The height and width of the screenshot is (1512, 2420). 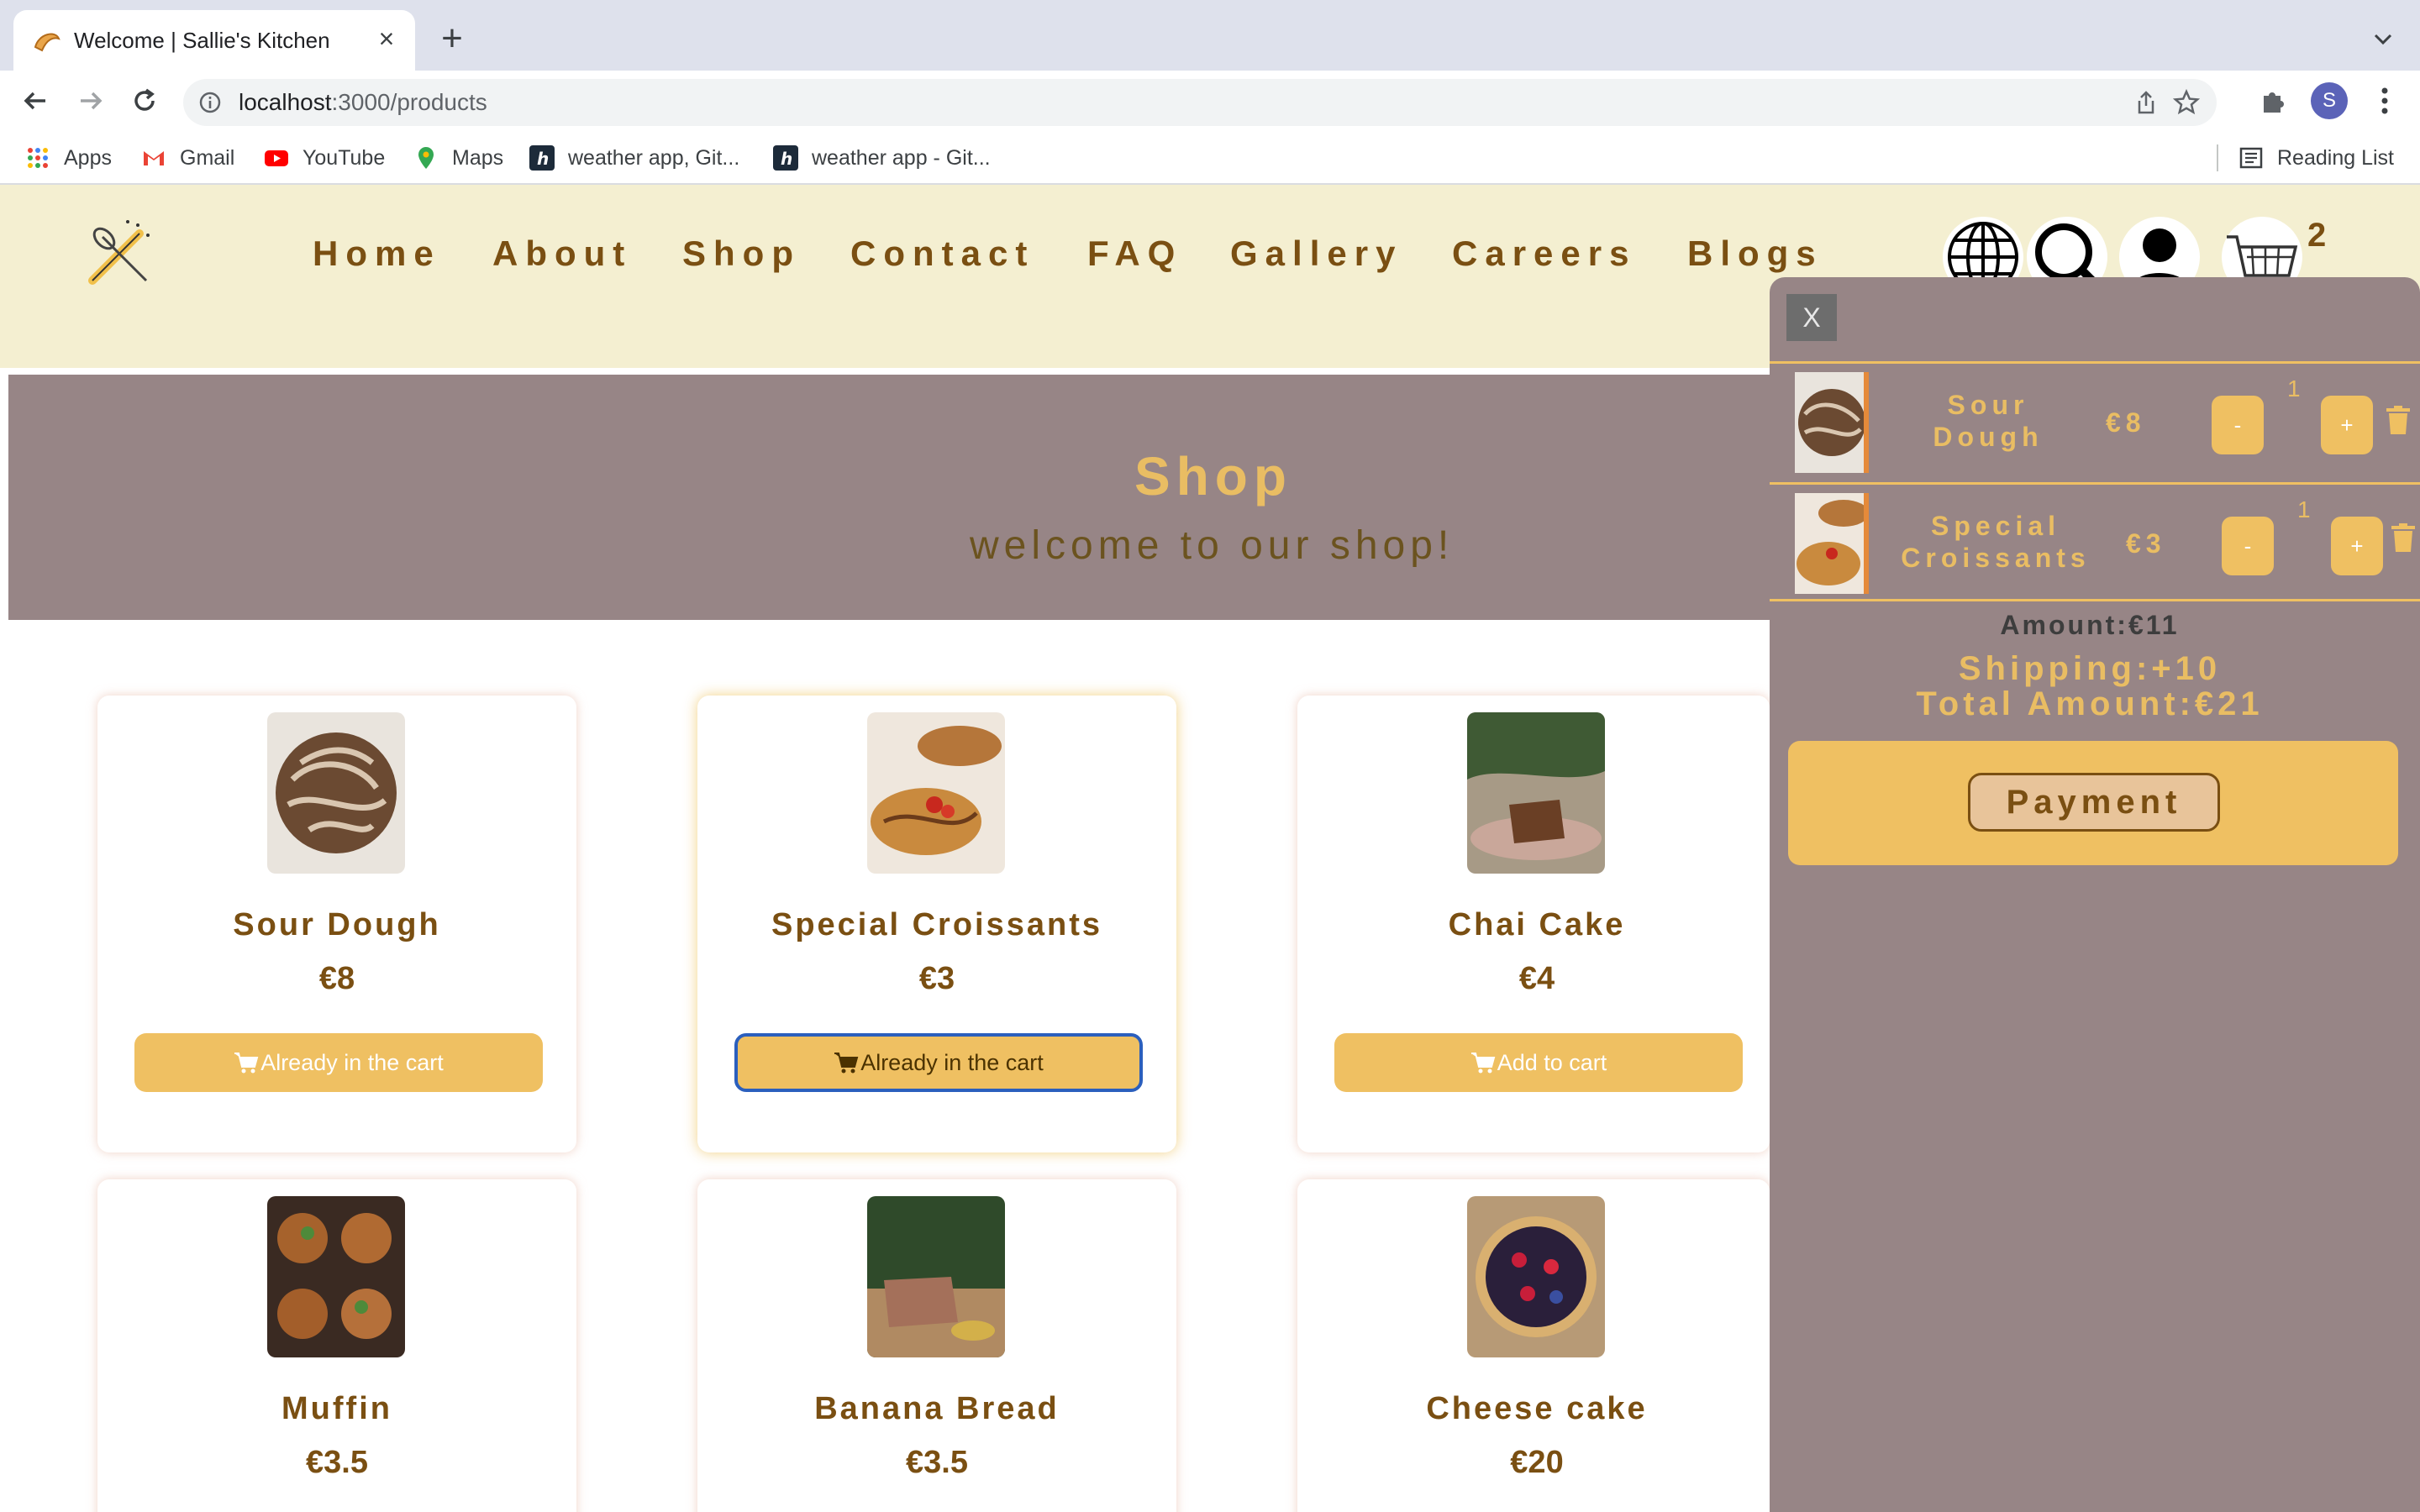 I want to click on info-icon, so click(x=210, y=102).